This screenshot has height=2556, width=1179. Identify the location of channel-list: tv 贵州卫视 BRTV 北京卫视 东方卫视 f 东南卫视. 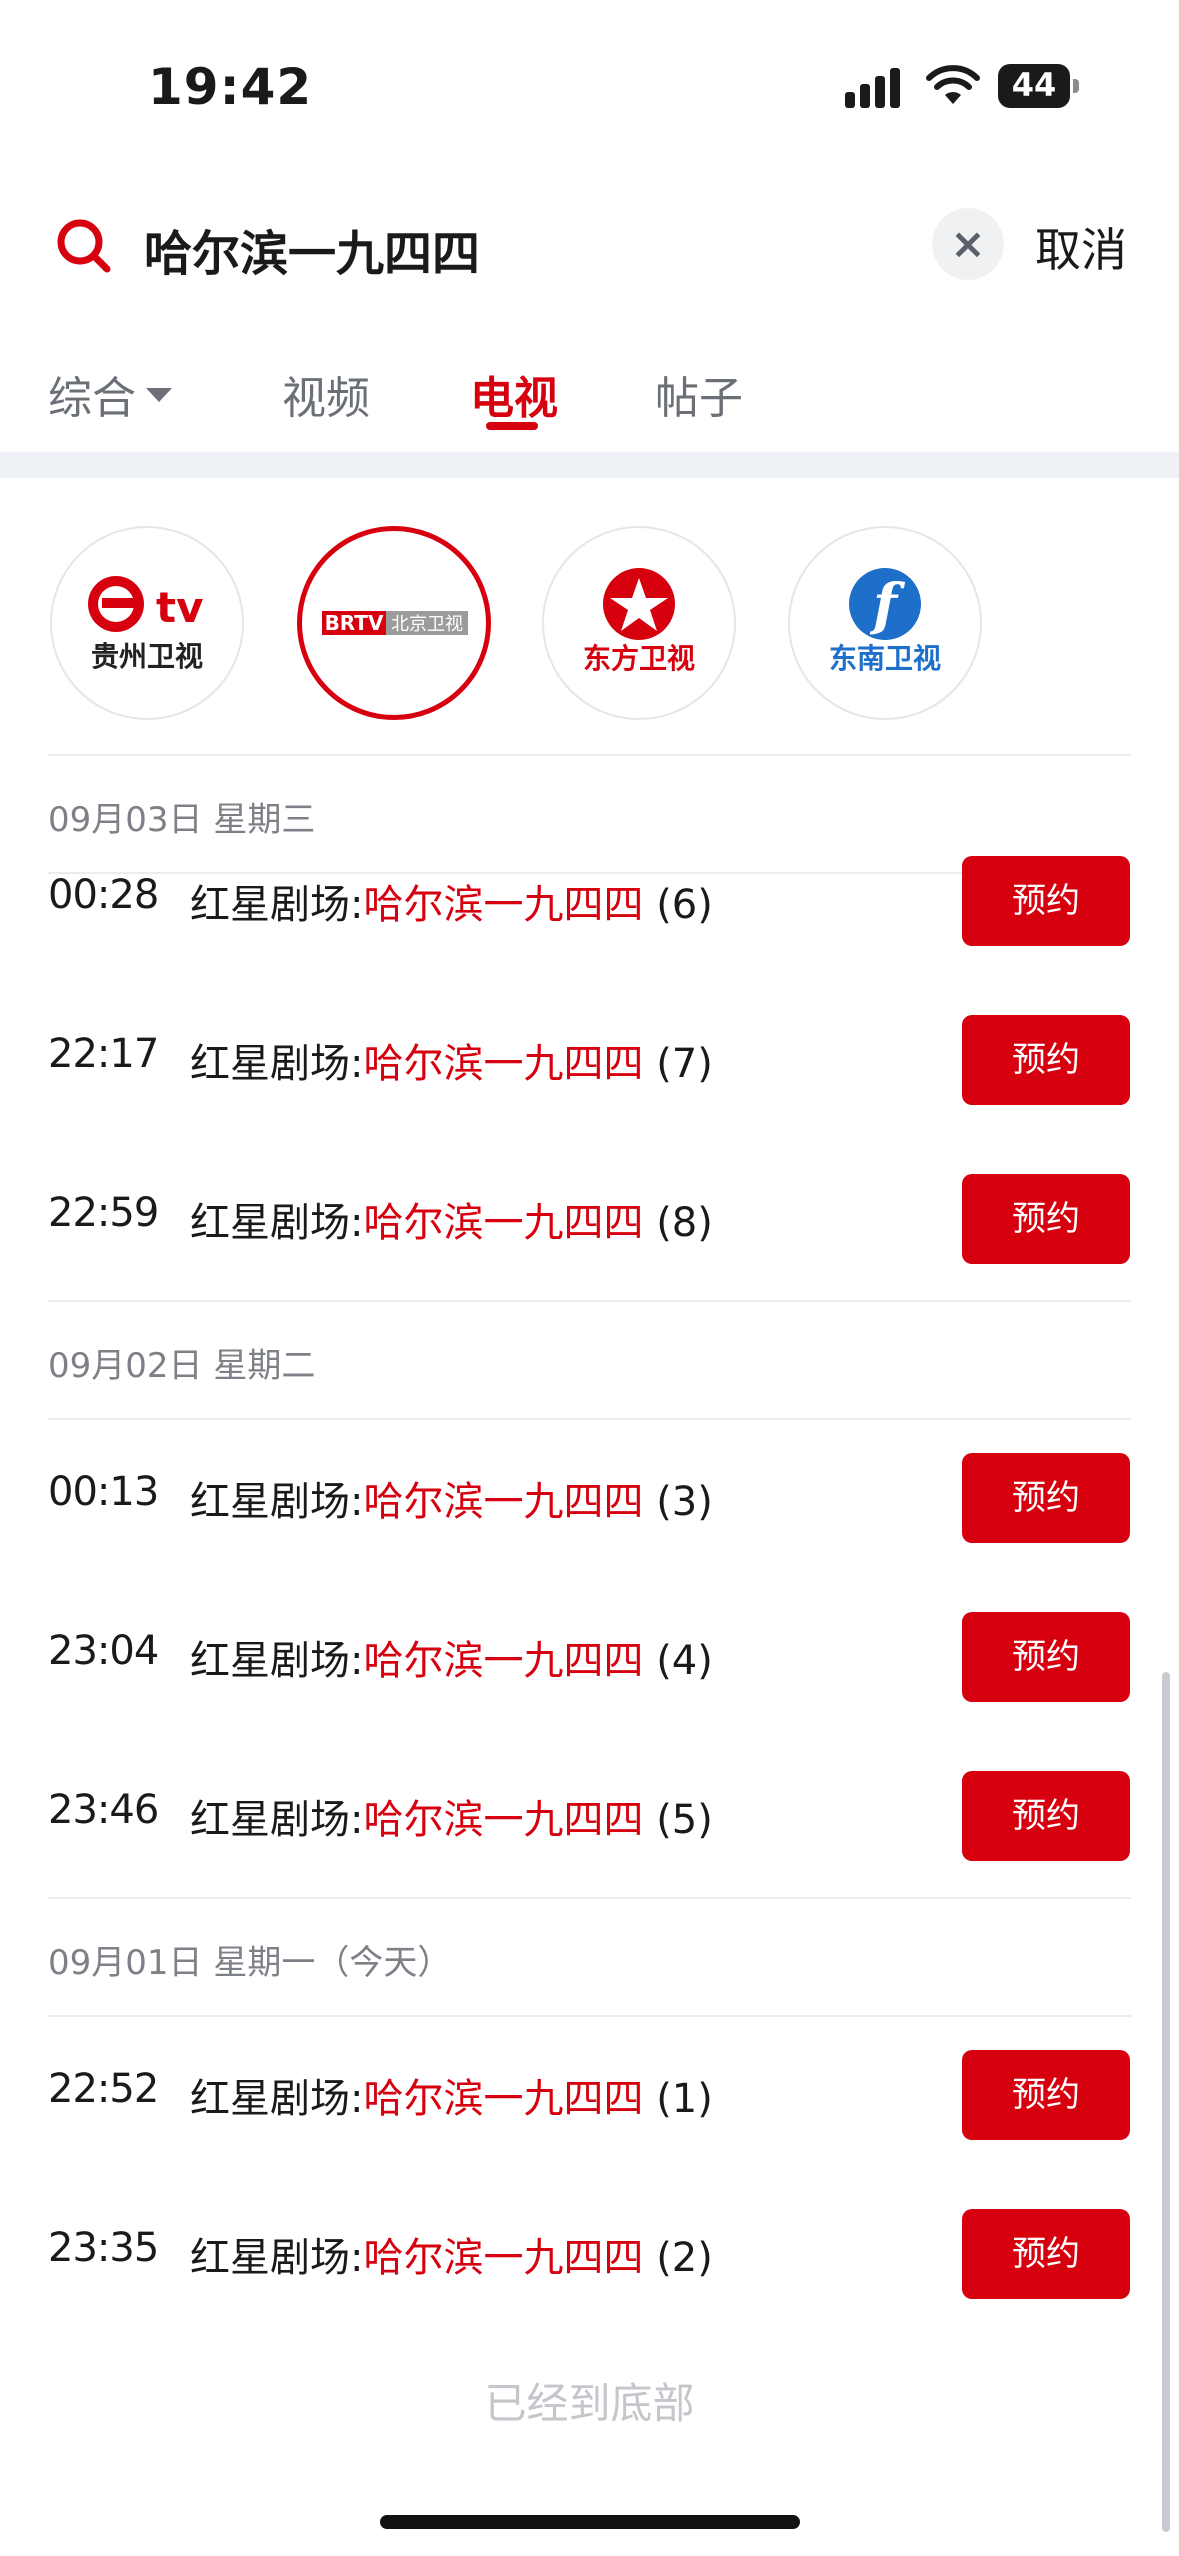
(589, 616).